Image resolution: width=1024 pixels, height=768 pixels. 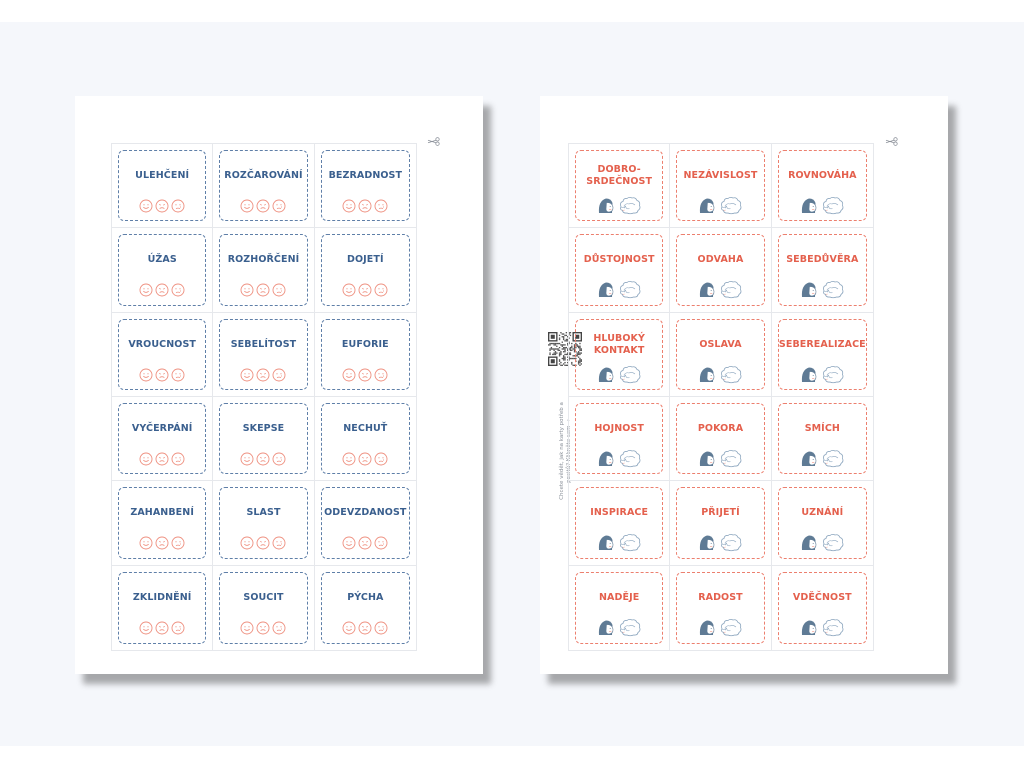 I want to click on need-card-word: UZNÁNÍ, so click(x=822, y=513).